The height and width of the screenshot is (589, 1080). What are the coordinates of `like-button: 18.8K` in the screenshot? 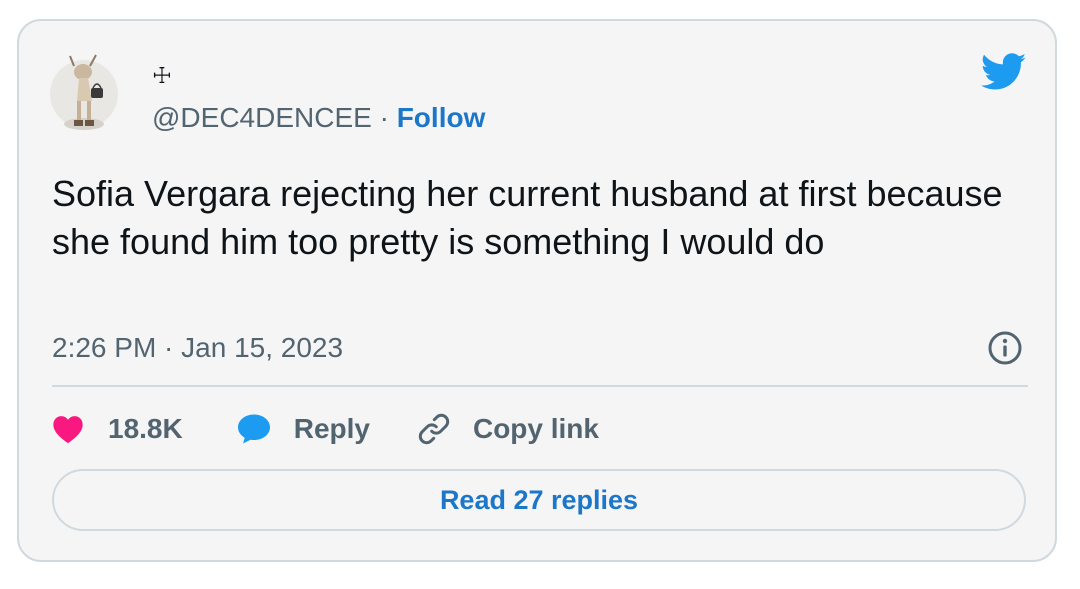 It's located at (117, 429).